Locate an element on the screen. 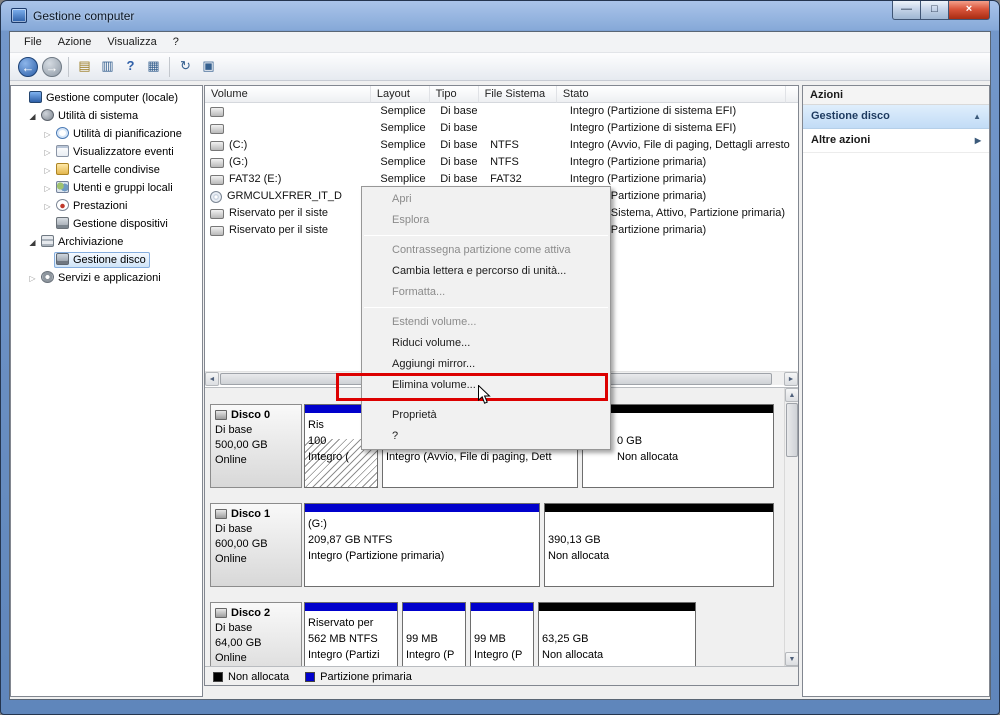 The image size is (1000, 715). tree-item-utilita-di-sistema: ◢ Utilità di sistema is located at coordinates (106, 116).